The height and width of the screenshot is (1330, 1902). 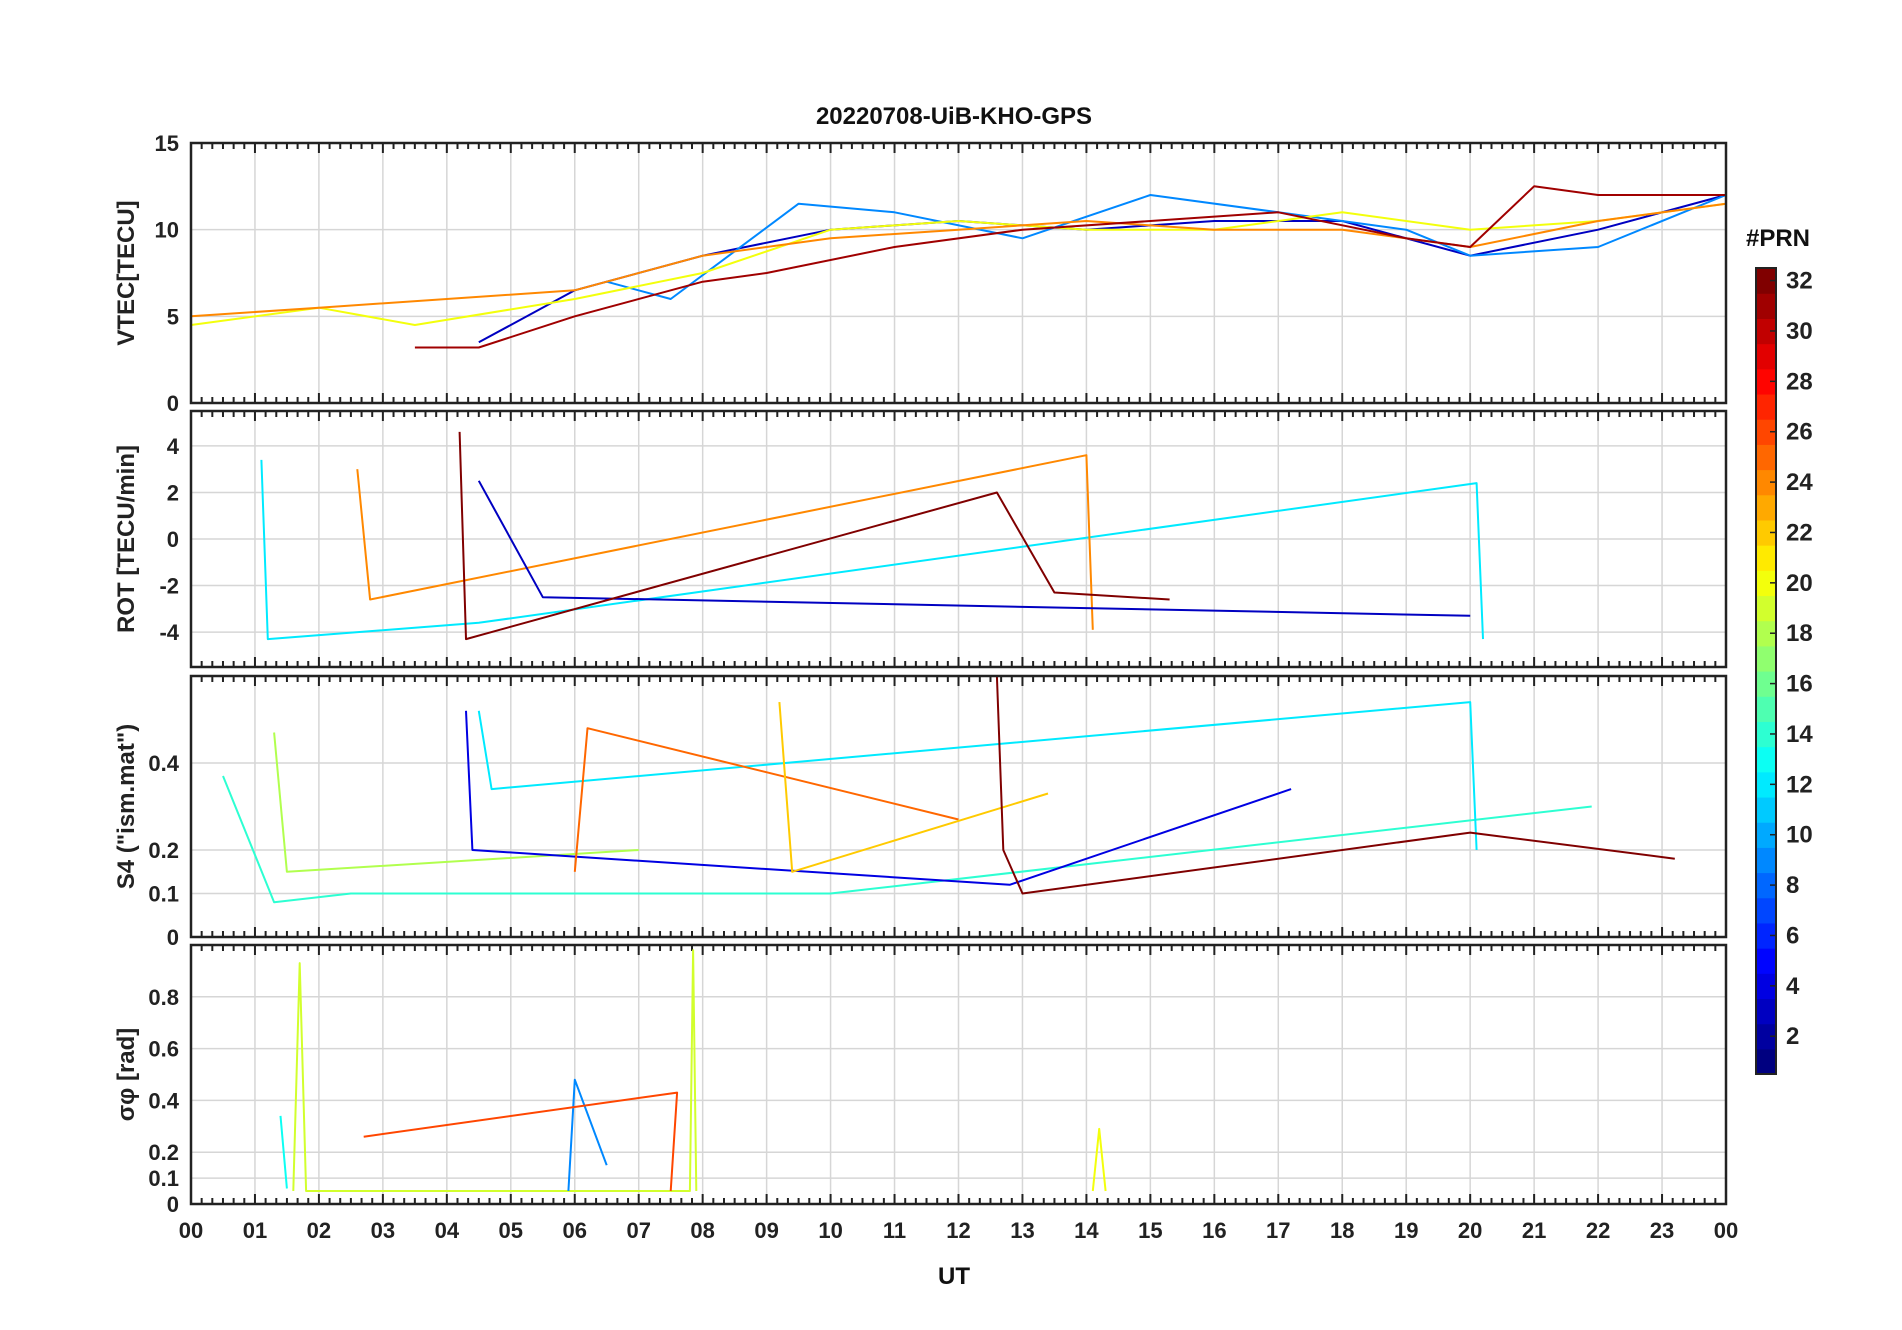 I want to click on y-tick-label: -2, so click(x=169, y=586).